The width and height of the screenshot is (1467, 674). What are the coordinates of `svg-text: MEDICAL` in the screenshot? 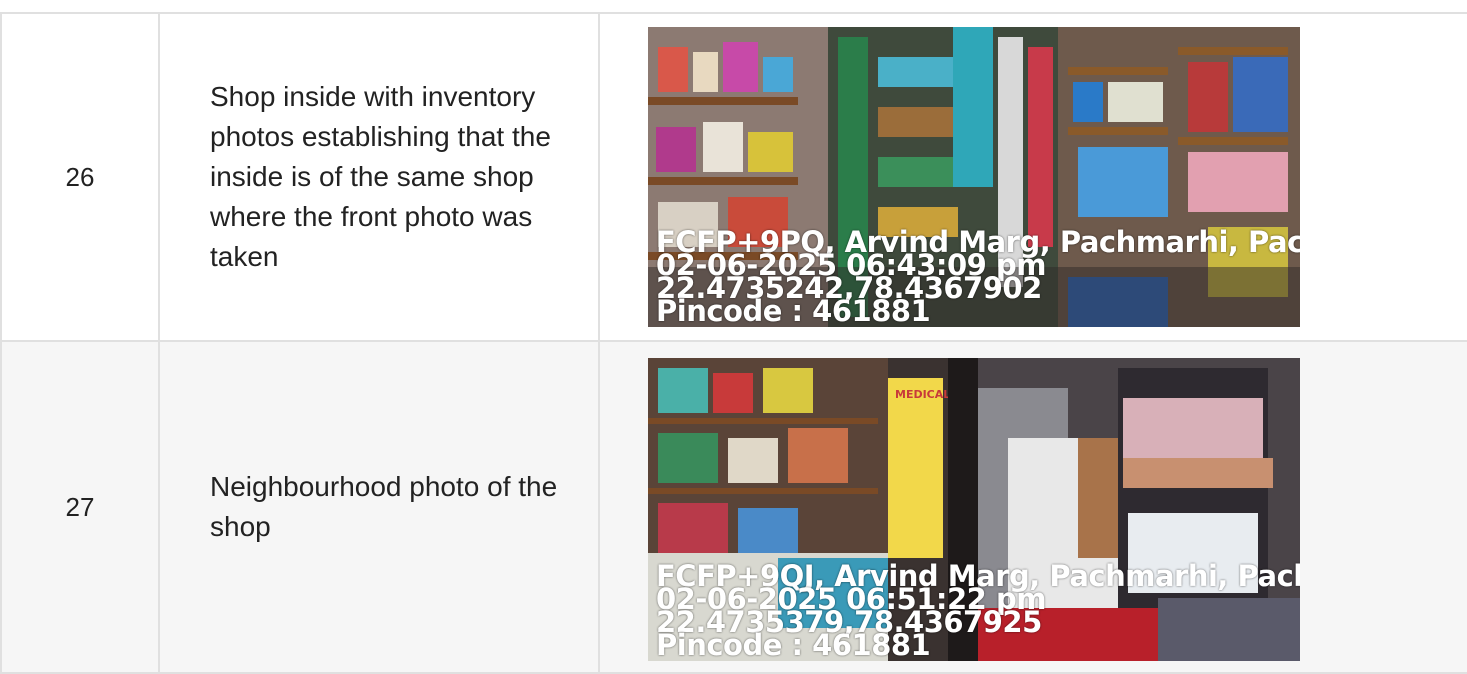 It's located at (922, 394).